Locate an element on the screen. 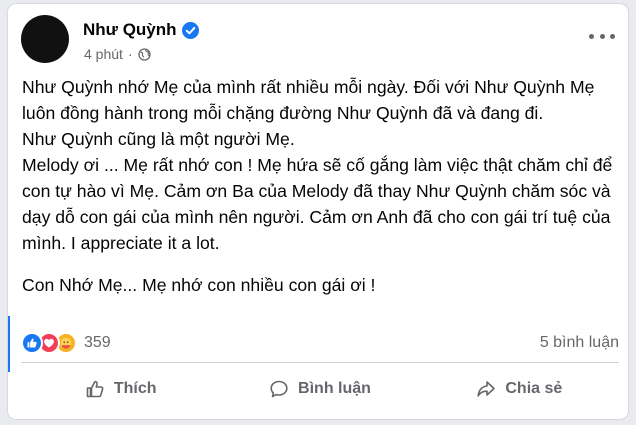  post-actions: Thích Bình luận Chia sẻ is located at coordinates (320, 389).